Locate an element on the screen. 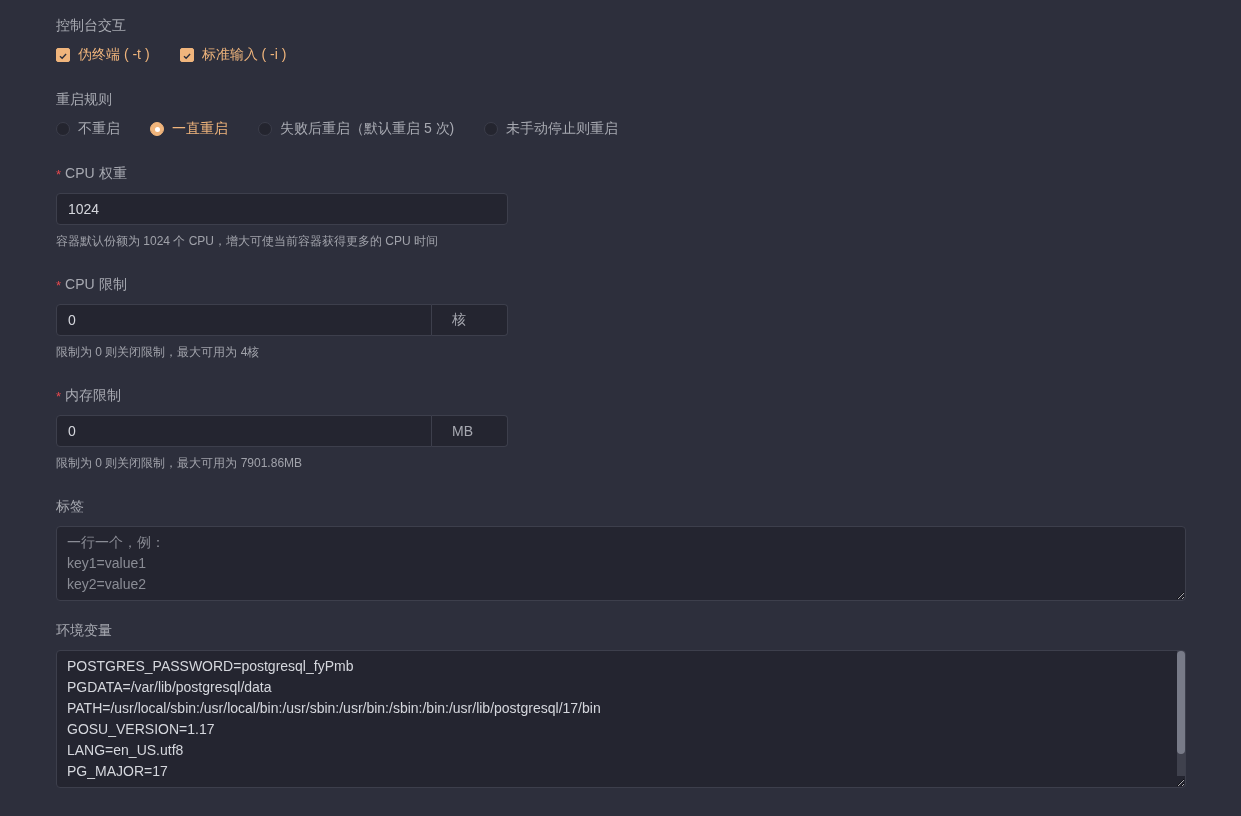 The image size is (1241, 816). field-label: 环境变量 is located at coordinates (84, 631).